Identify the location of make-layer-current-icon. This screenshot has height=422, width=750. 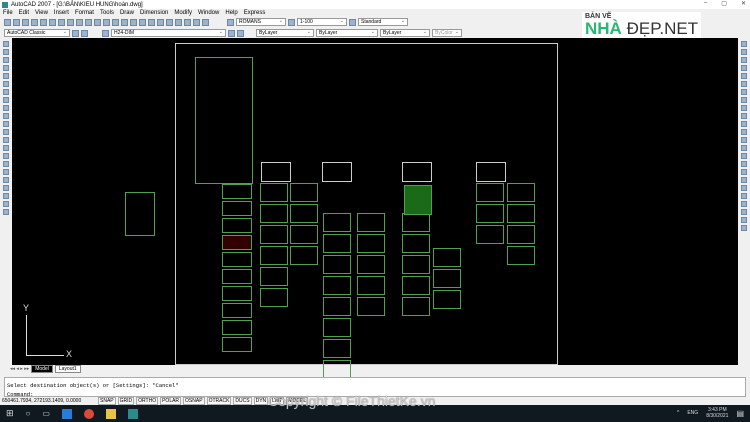
(231, 33).